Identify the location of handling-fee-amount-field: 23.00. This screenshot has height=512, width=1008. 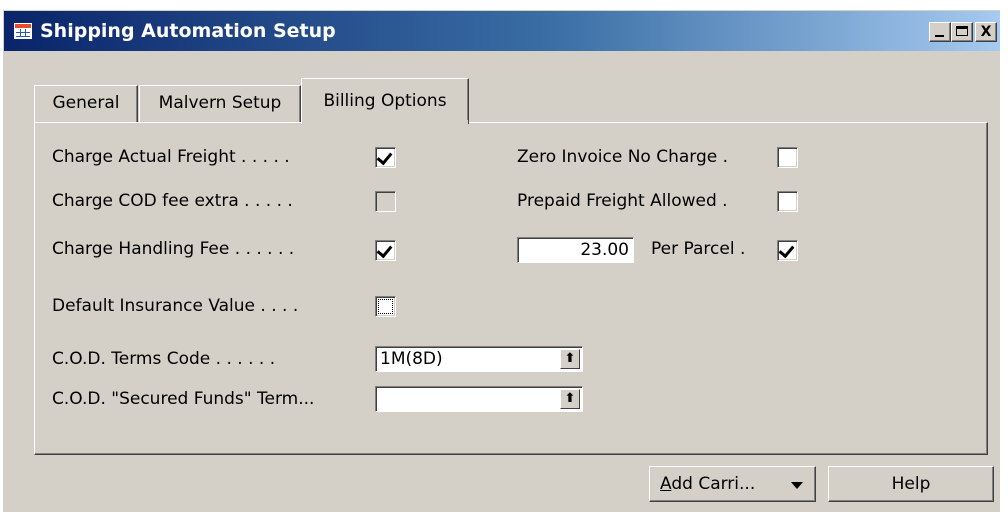
(575, 250).